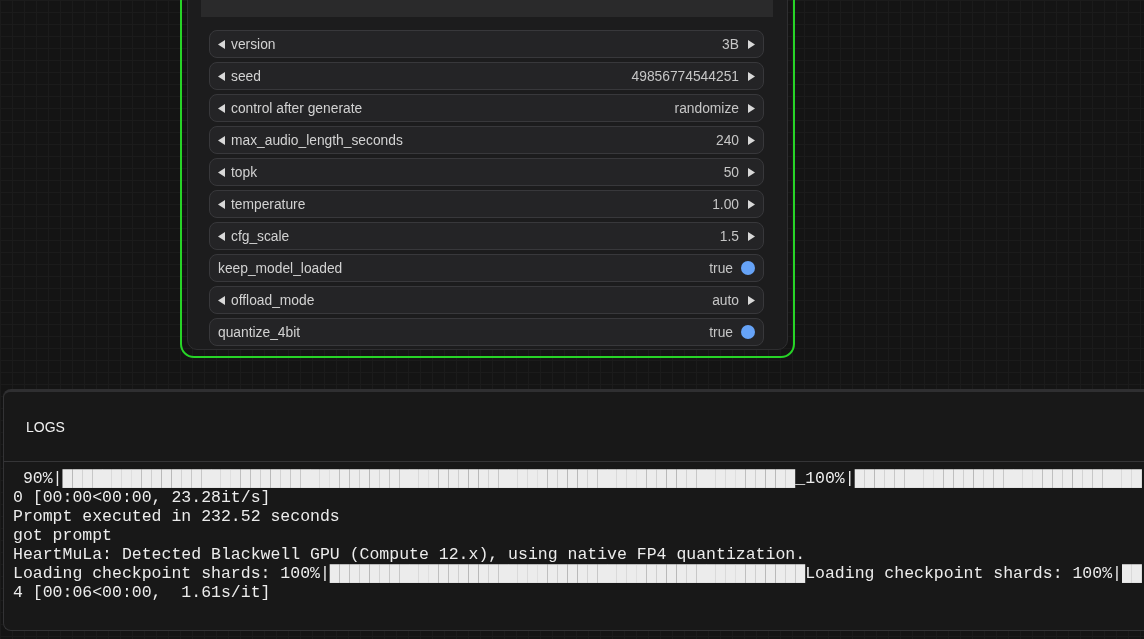 The width and height of the screenshot is (1144, 639). Describe the element at coordinates (260, 236) in the screenshot. I see `widget-label: cfg_scale` at that location.